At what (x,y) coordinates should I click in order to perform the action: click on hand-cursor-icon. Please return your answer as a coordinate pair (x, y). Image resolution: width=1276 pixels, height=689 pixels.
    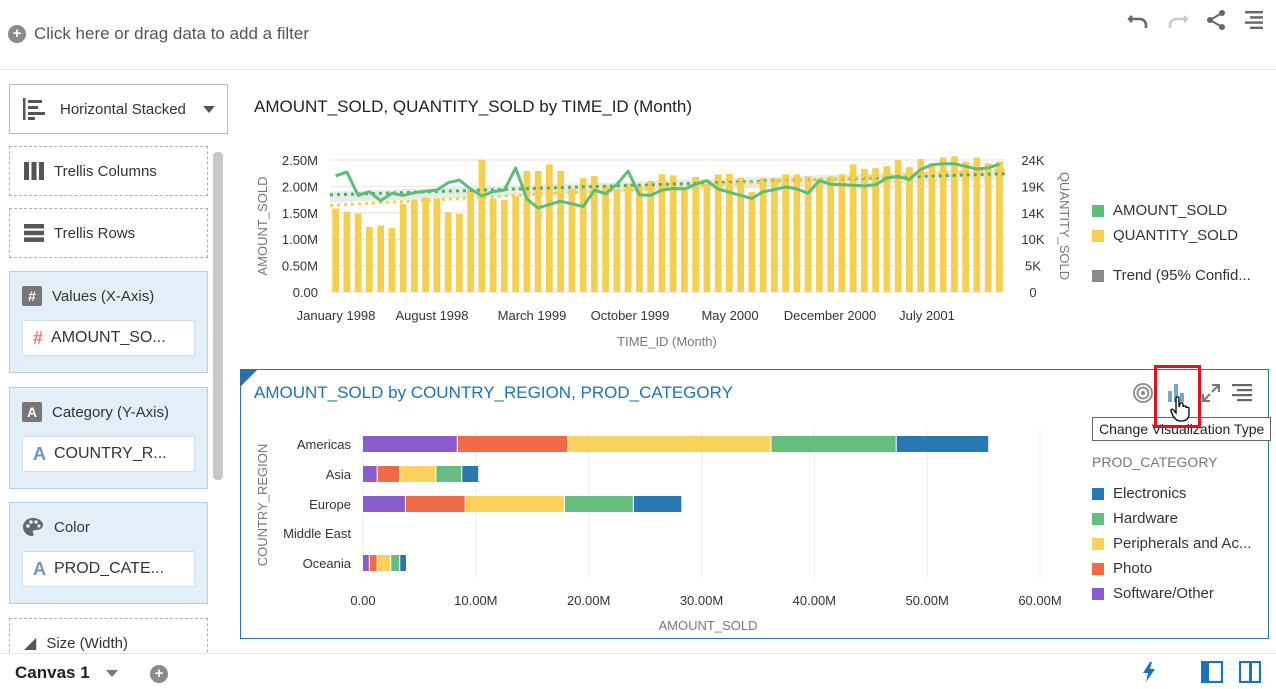
    Looking at the image, I should click on (1180, 409).